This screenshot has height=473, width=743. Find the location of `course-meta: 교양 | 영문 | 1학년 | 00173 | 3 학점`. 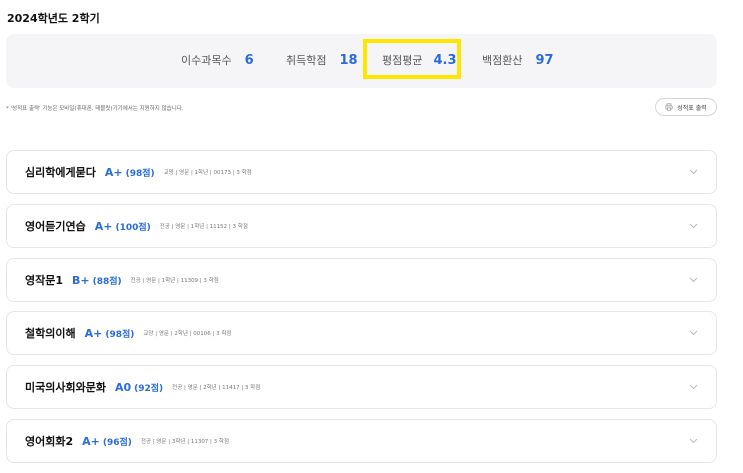

course-meta: 교양 | 영문 | 1학년 | 00173 | 3 학점 is located at coordinates (207, 173).